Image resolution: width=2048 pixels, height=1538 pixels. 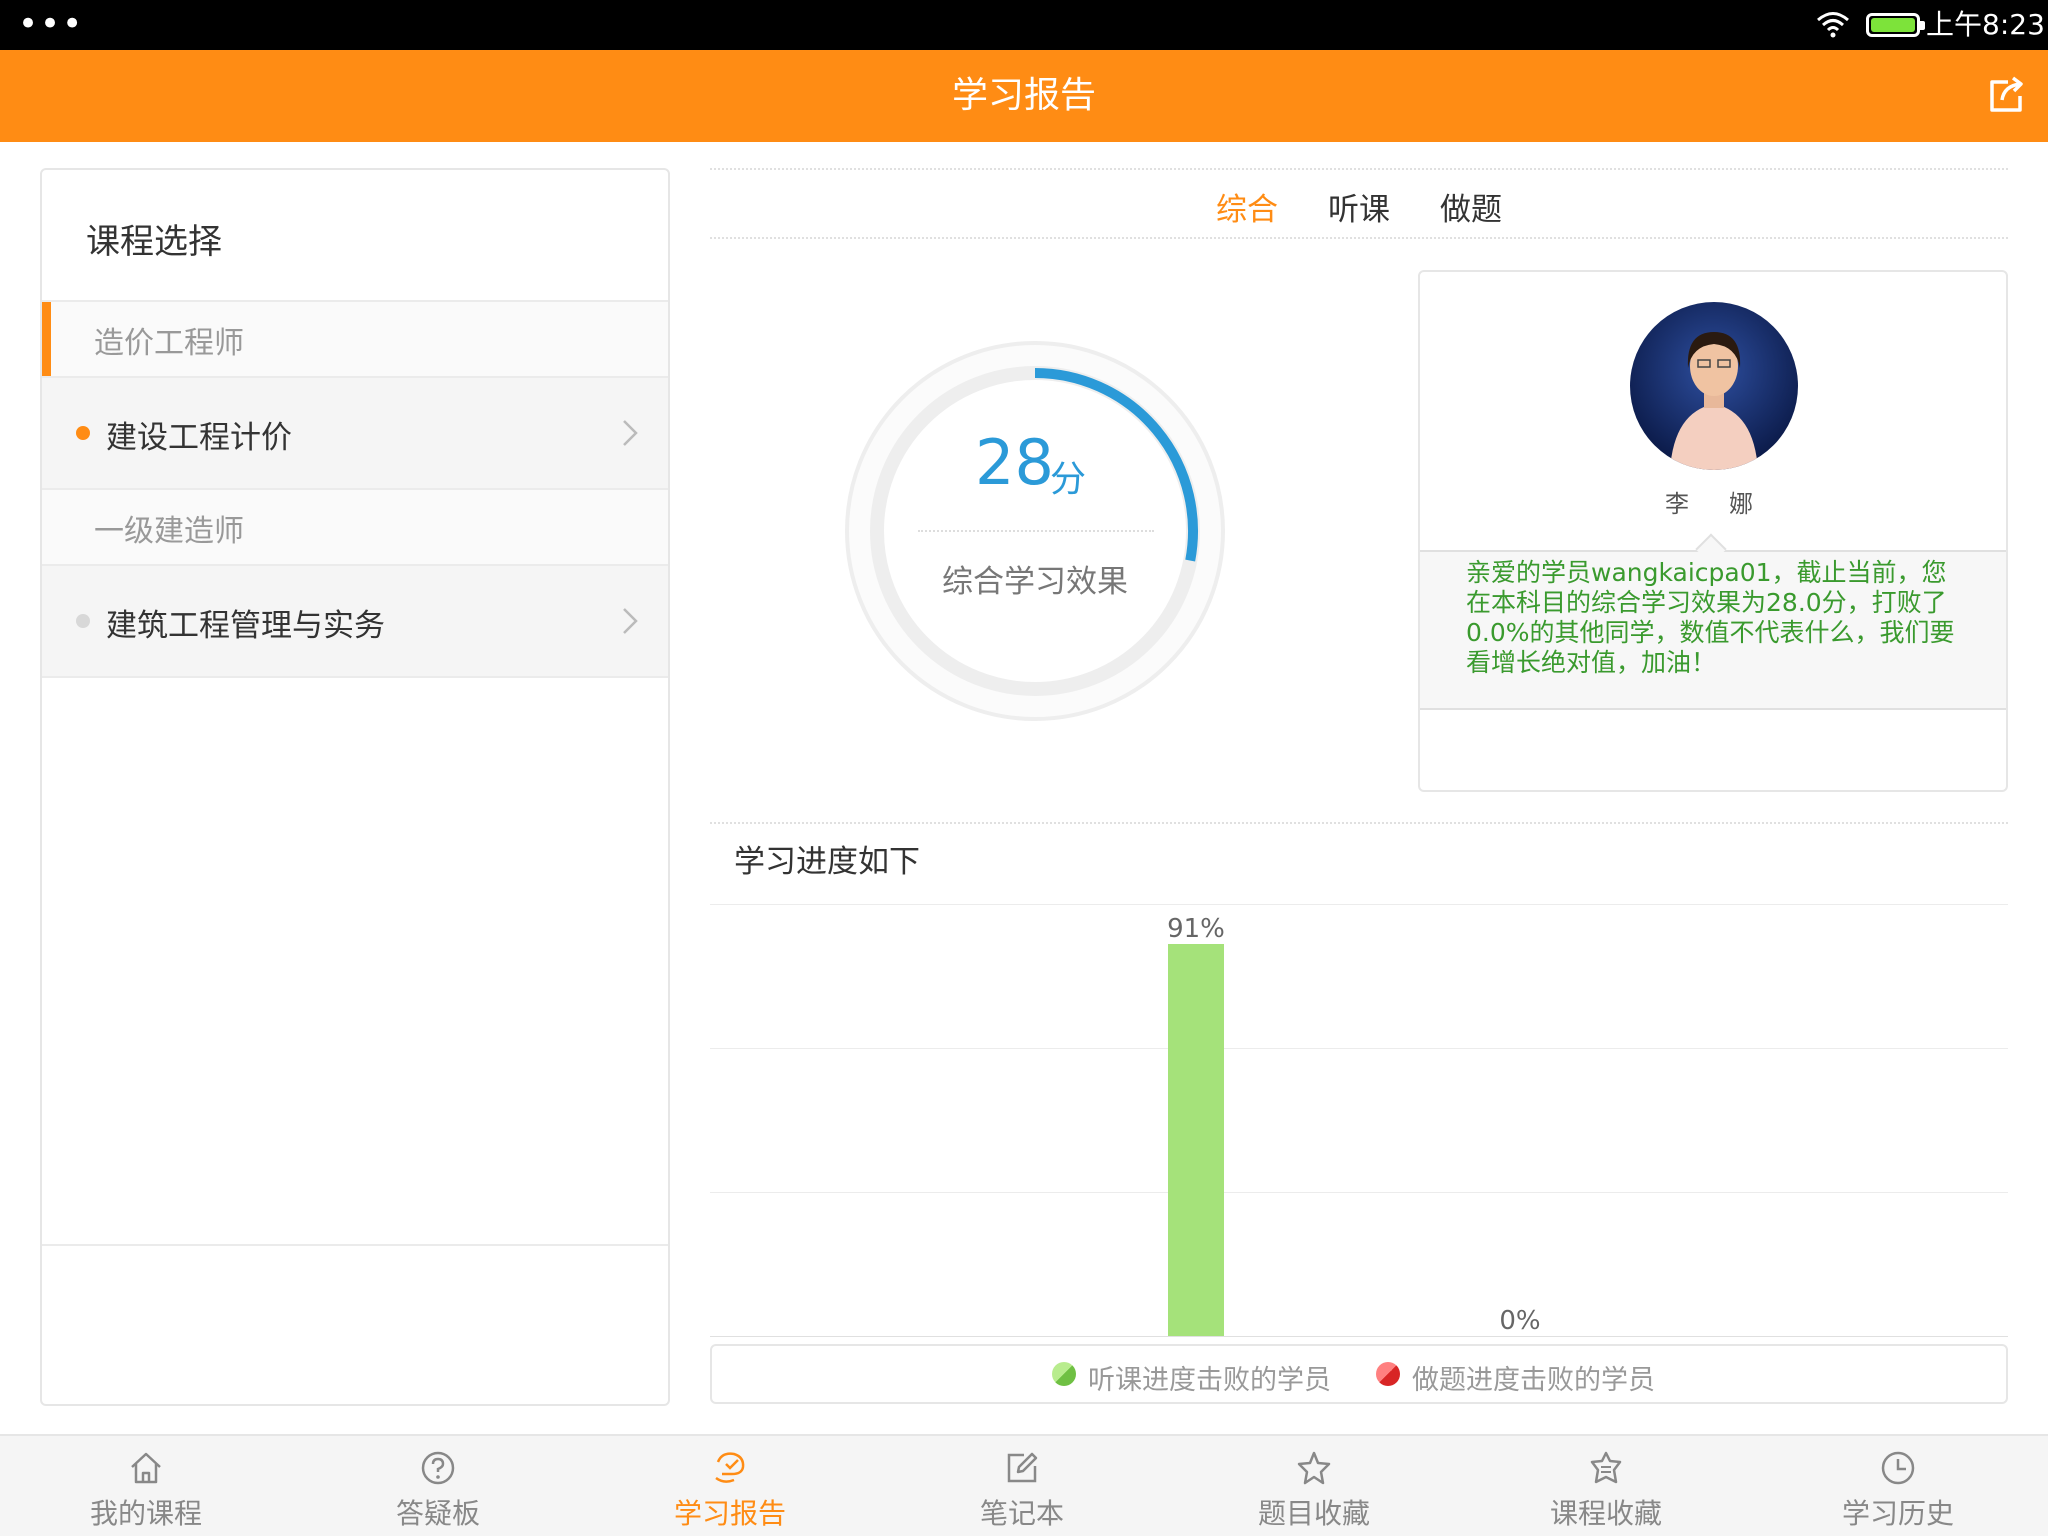 I want to click on nav-my-courses: 我的课程, so click(x=146, y=1487).